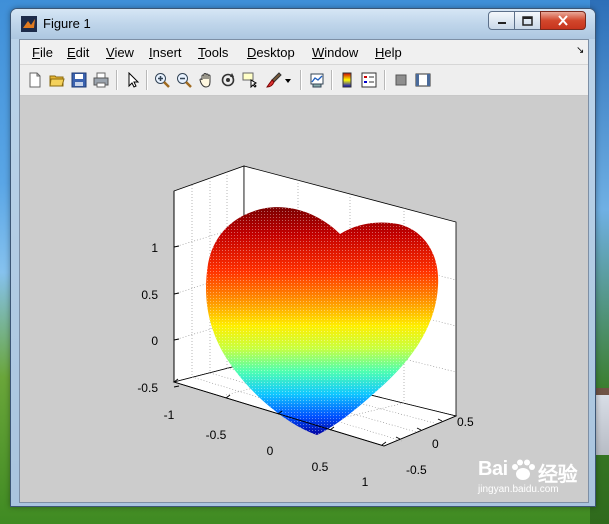  I want to click on menu-insert: Insert, so click(165, 52).